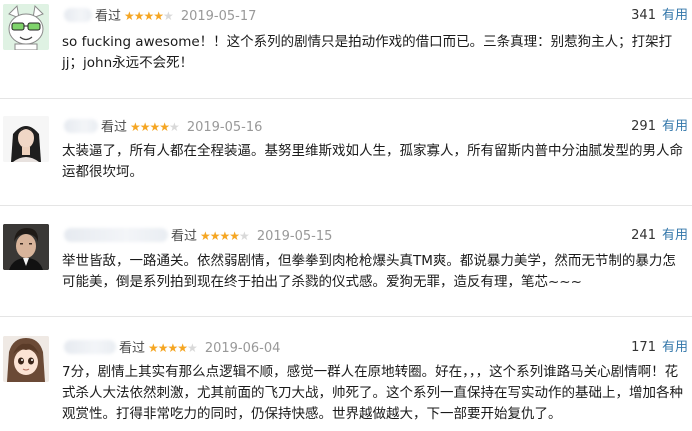 The image size is (692, 431). Describe the element at coordinates (659, 236) in the screenshot. I see `vote-area: 241 有用` at that location.